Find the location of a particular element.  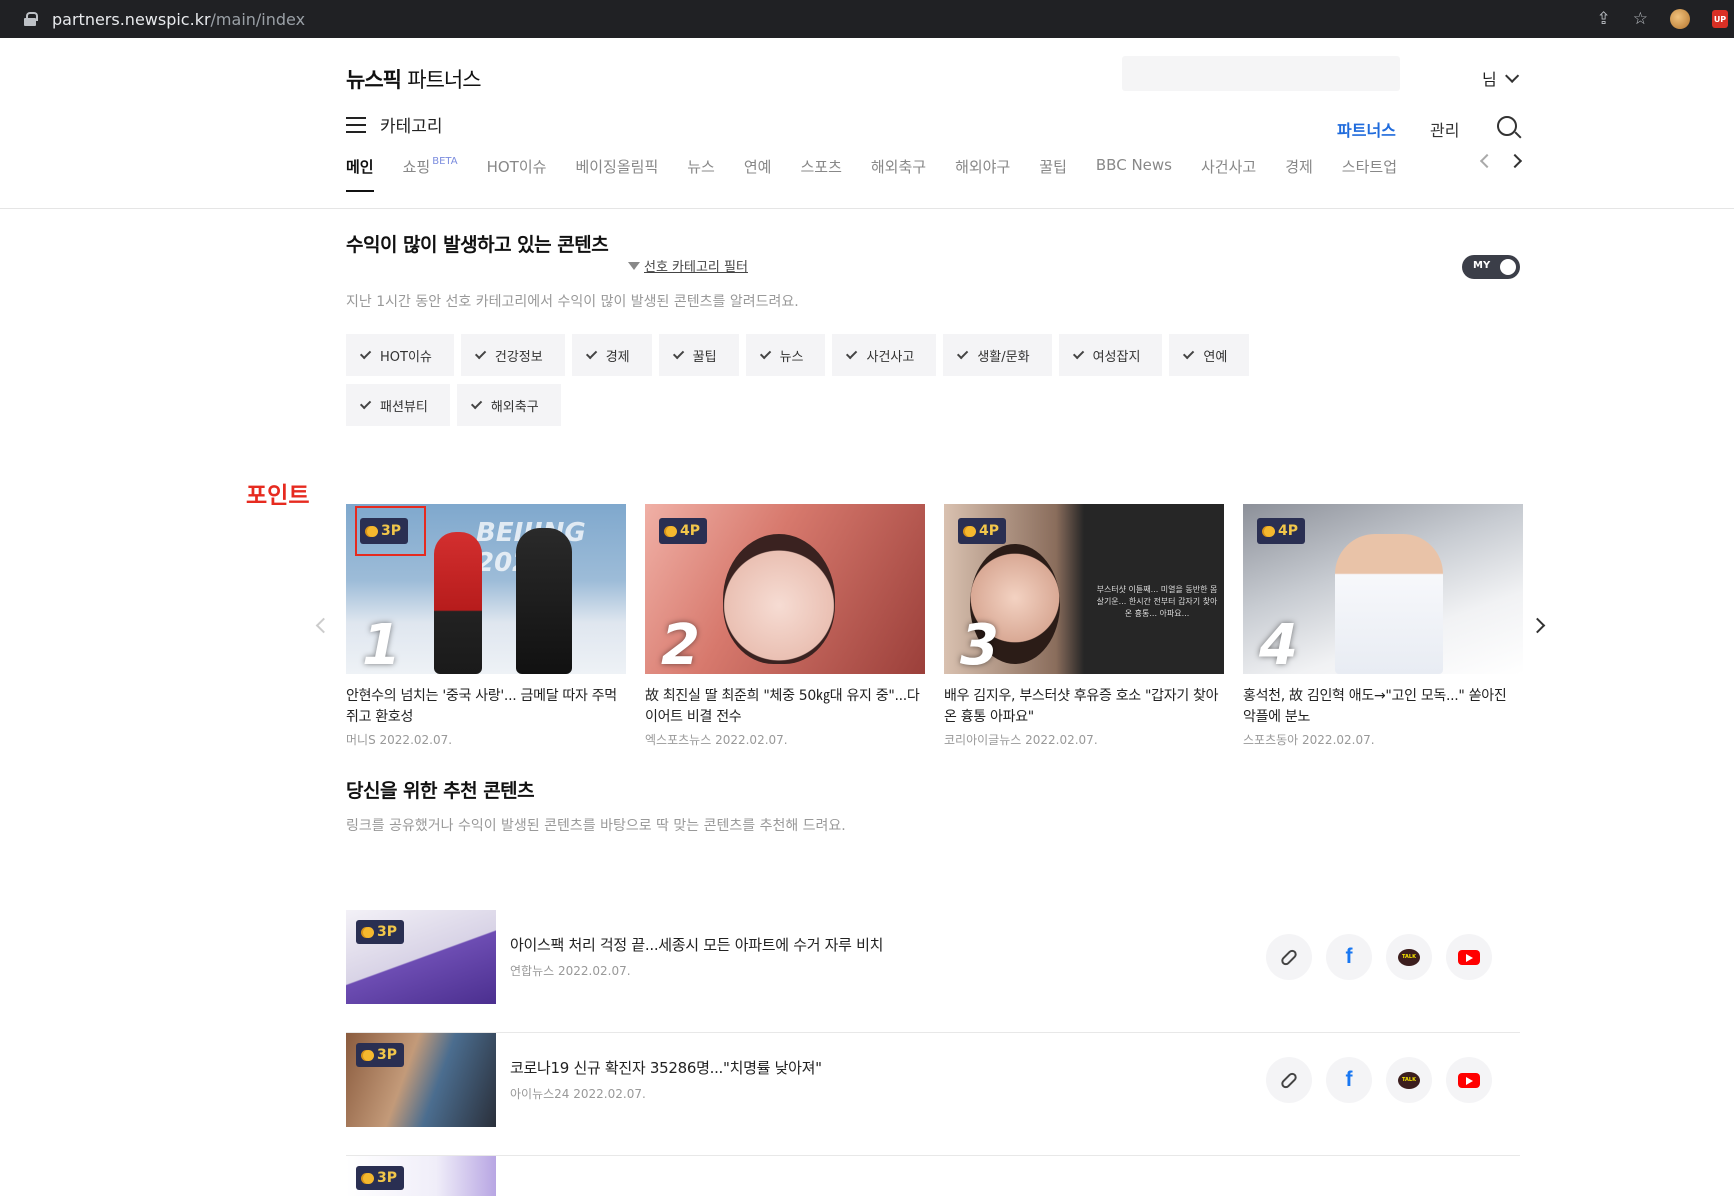

points-badge: 3P is located at coordinates (380, 1178).